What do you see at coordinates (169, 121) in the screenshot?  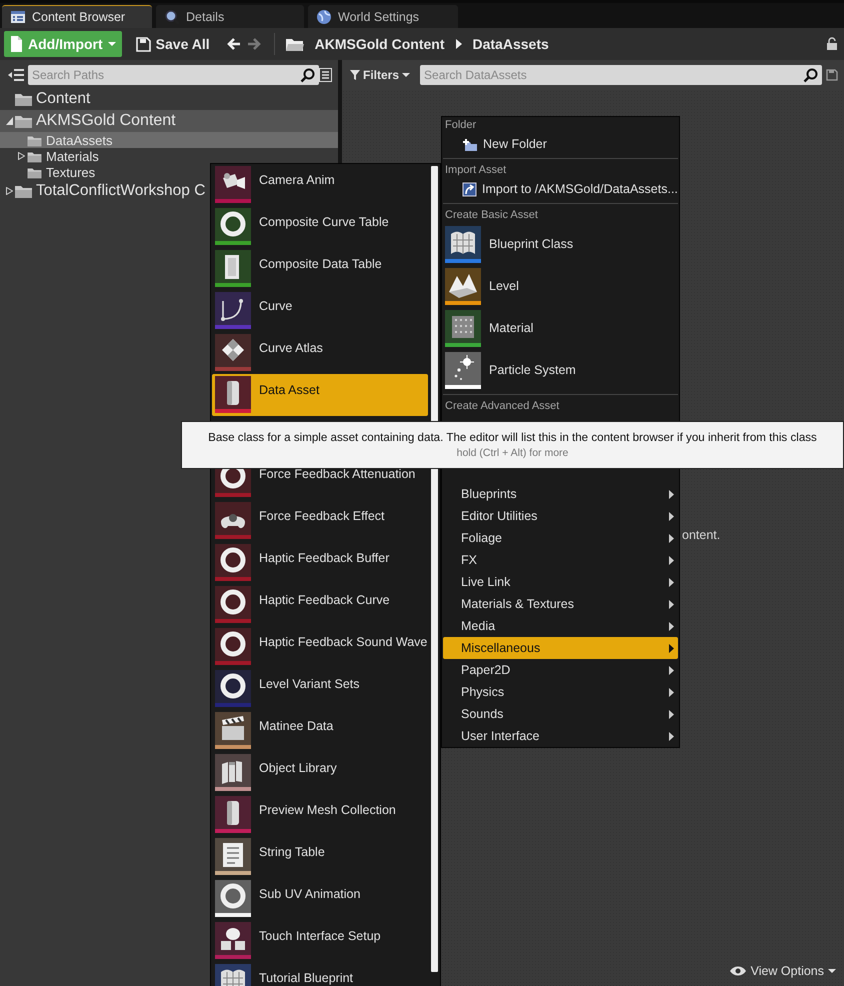 I see `tree-item: AKMSGold Content` at bounding box center [169, 121].